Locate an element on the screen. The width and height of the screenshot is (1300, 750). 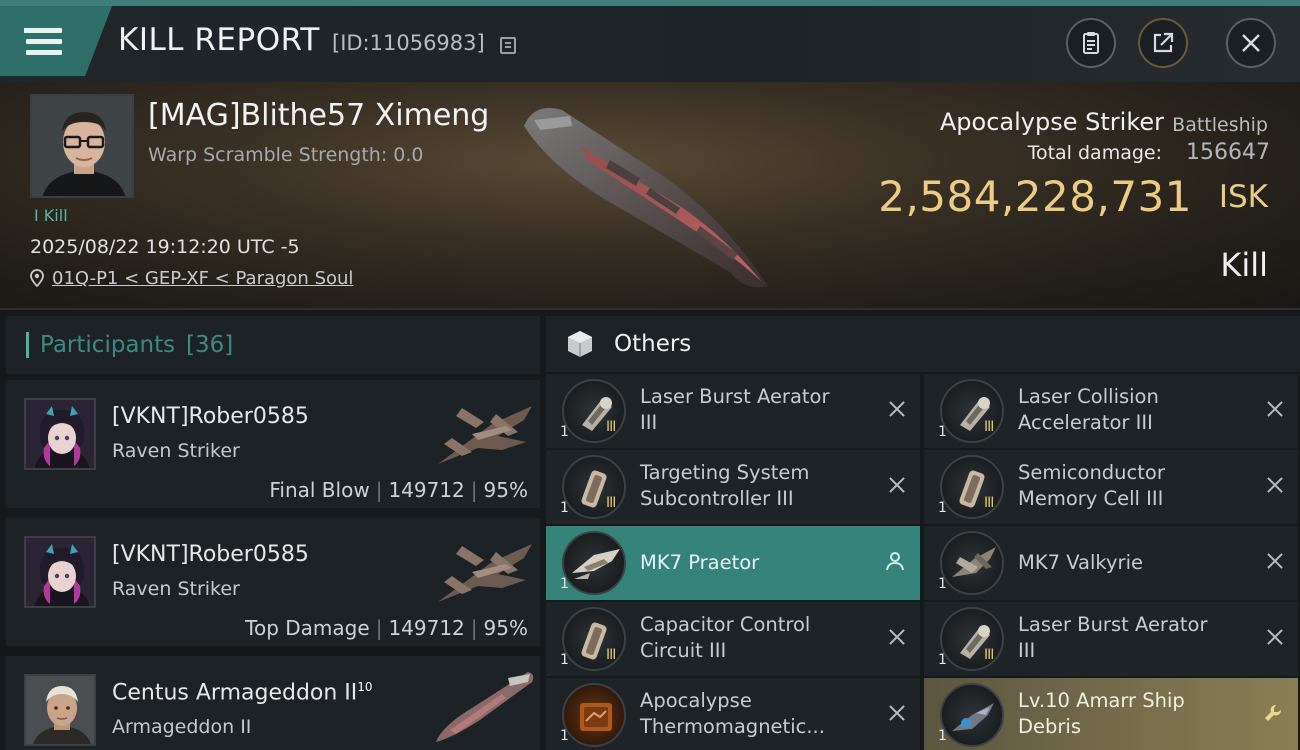
kill-datetime: 2025/08/22 19:12:20 UTC -5 is located at coordinates (165, 247).